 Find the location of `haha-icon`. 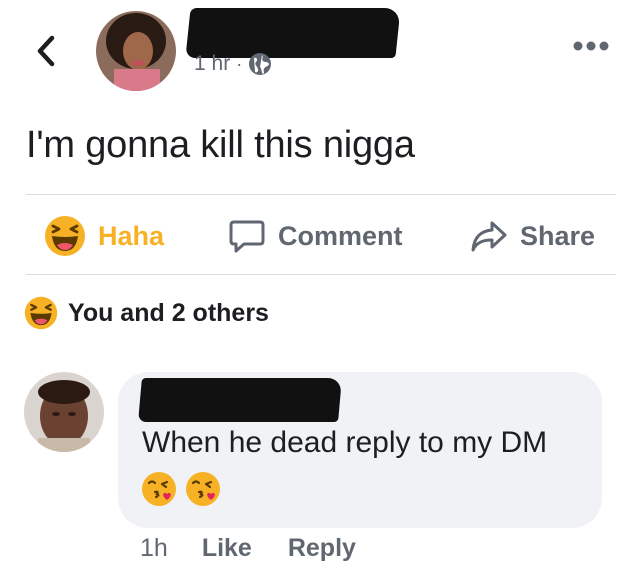

haha-icon is located at coordinates (65, 236).